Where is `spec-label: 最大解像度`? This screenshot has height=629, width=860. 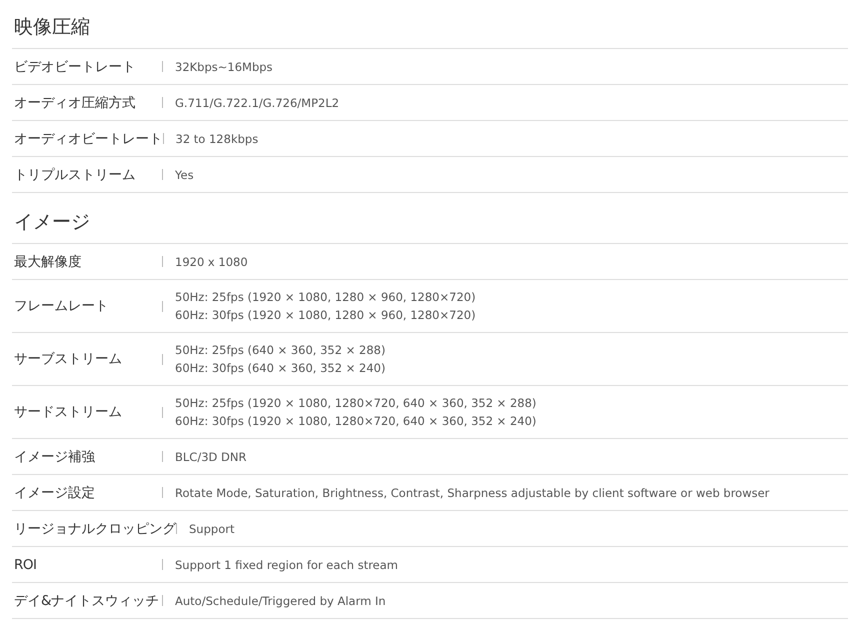
spec-label: 最大解像度 is located at coordinates (48, 261).